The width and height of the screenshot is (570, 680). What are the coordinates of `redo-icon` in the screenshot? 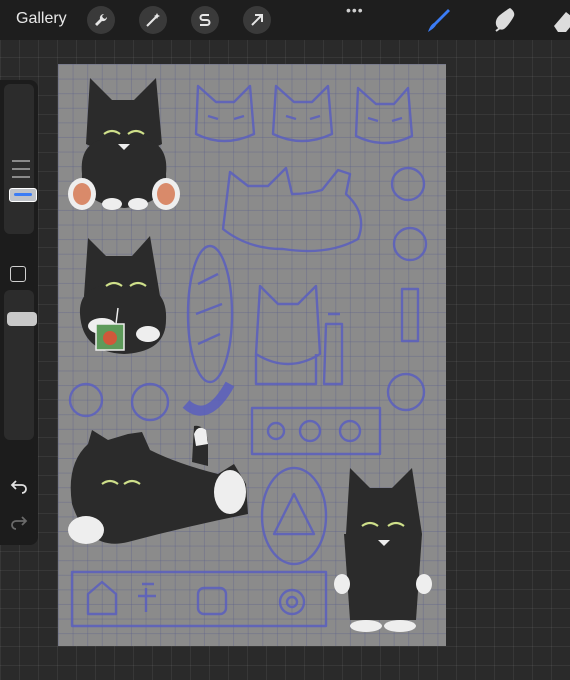 It's located at (19, 521).